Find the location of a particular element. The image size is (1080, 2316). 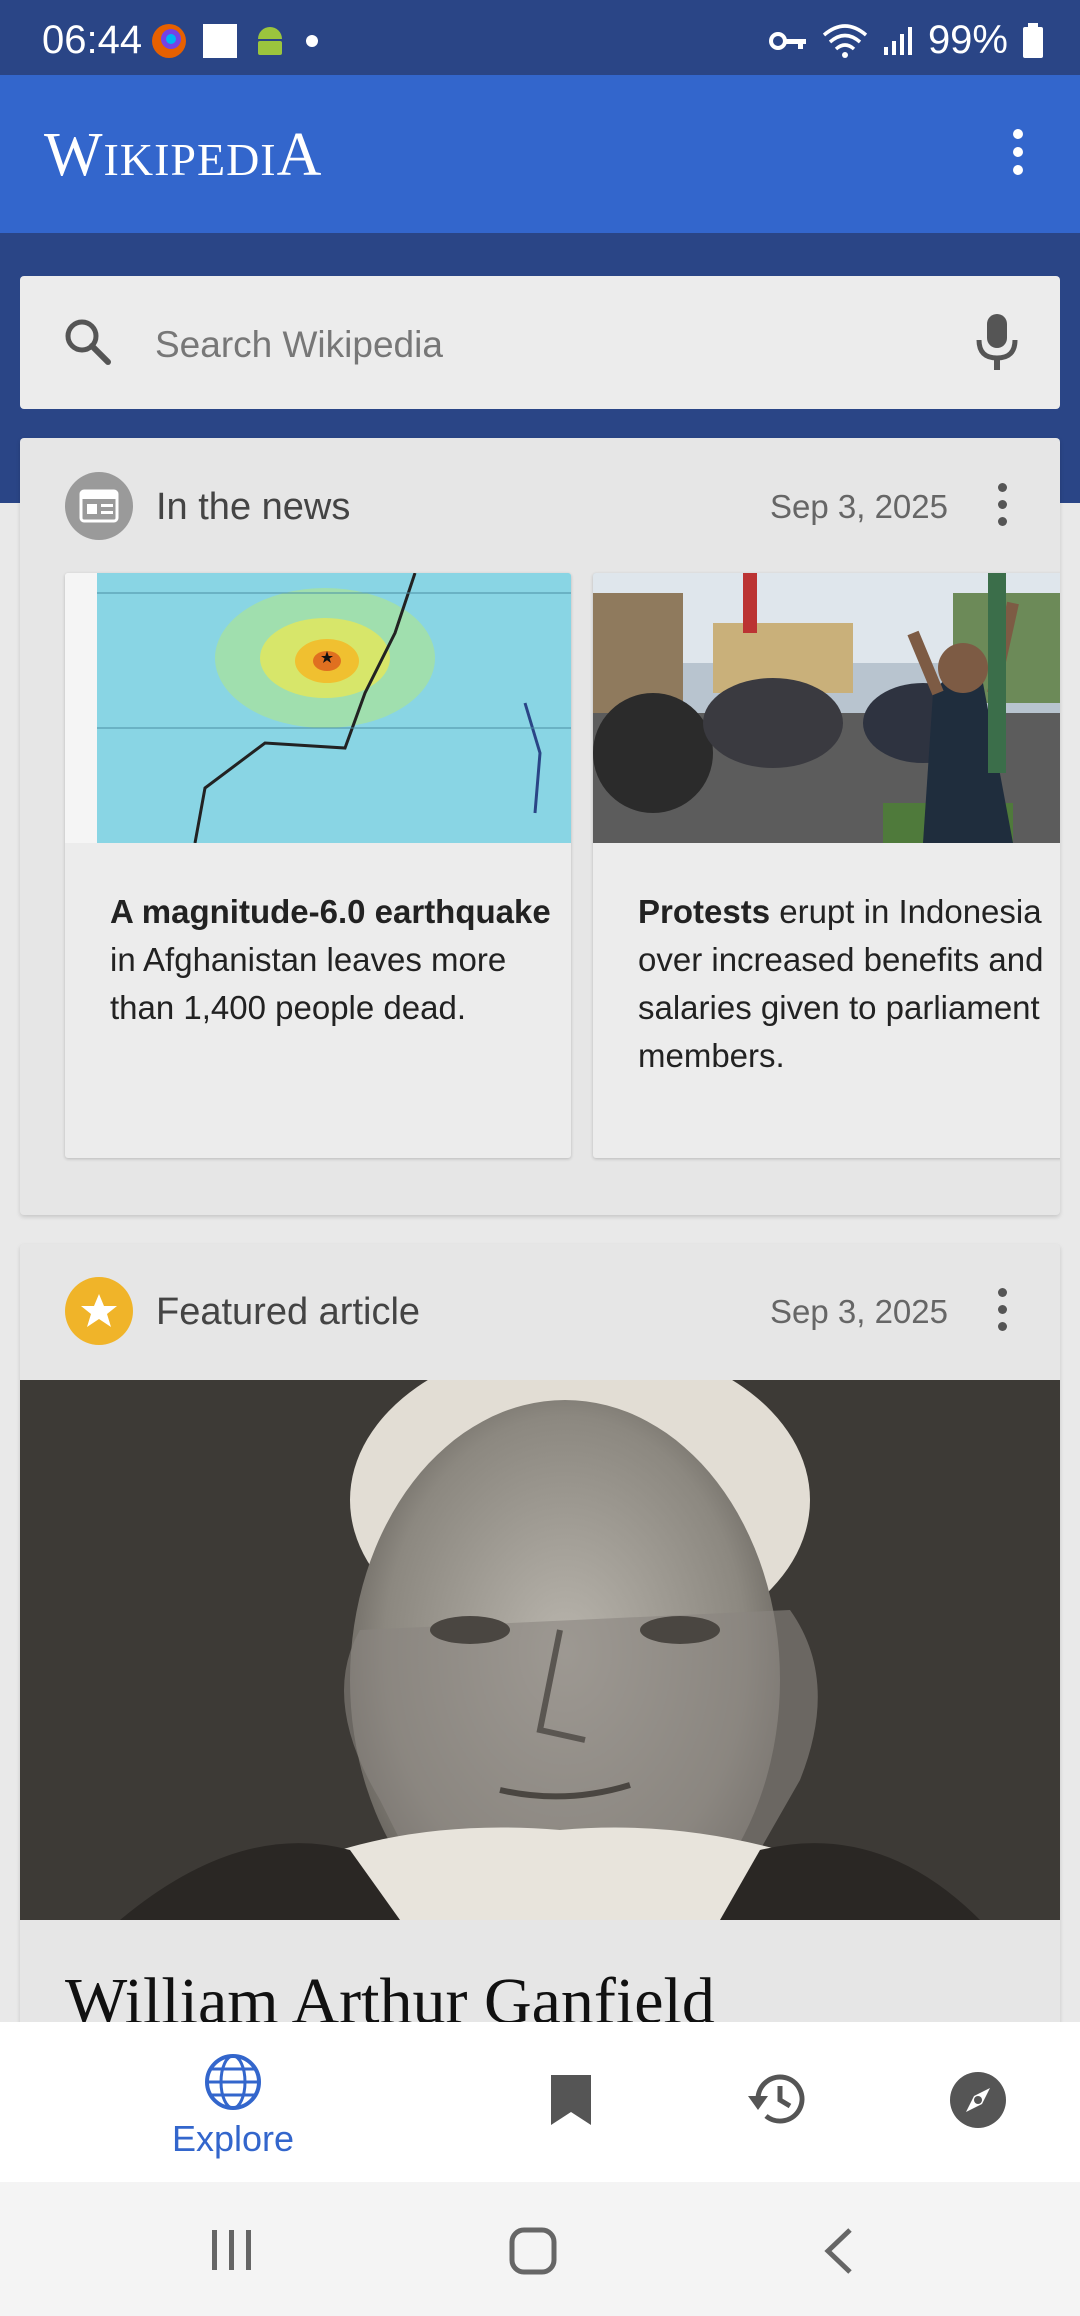

compass-icon is located at coordinates (978, 2100).